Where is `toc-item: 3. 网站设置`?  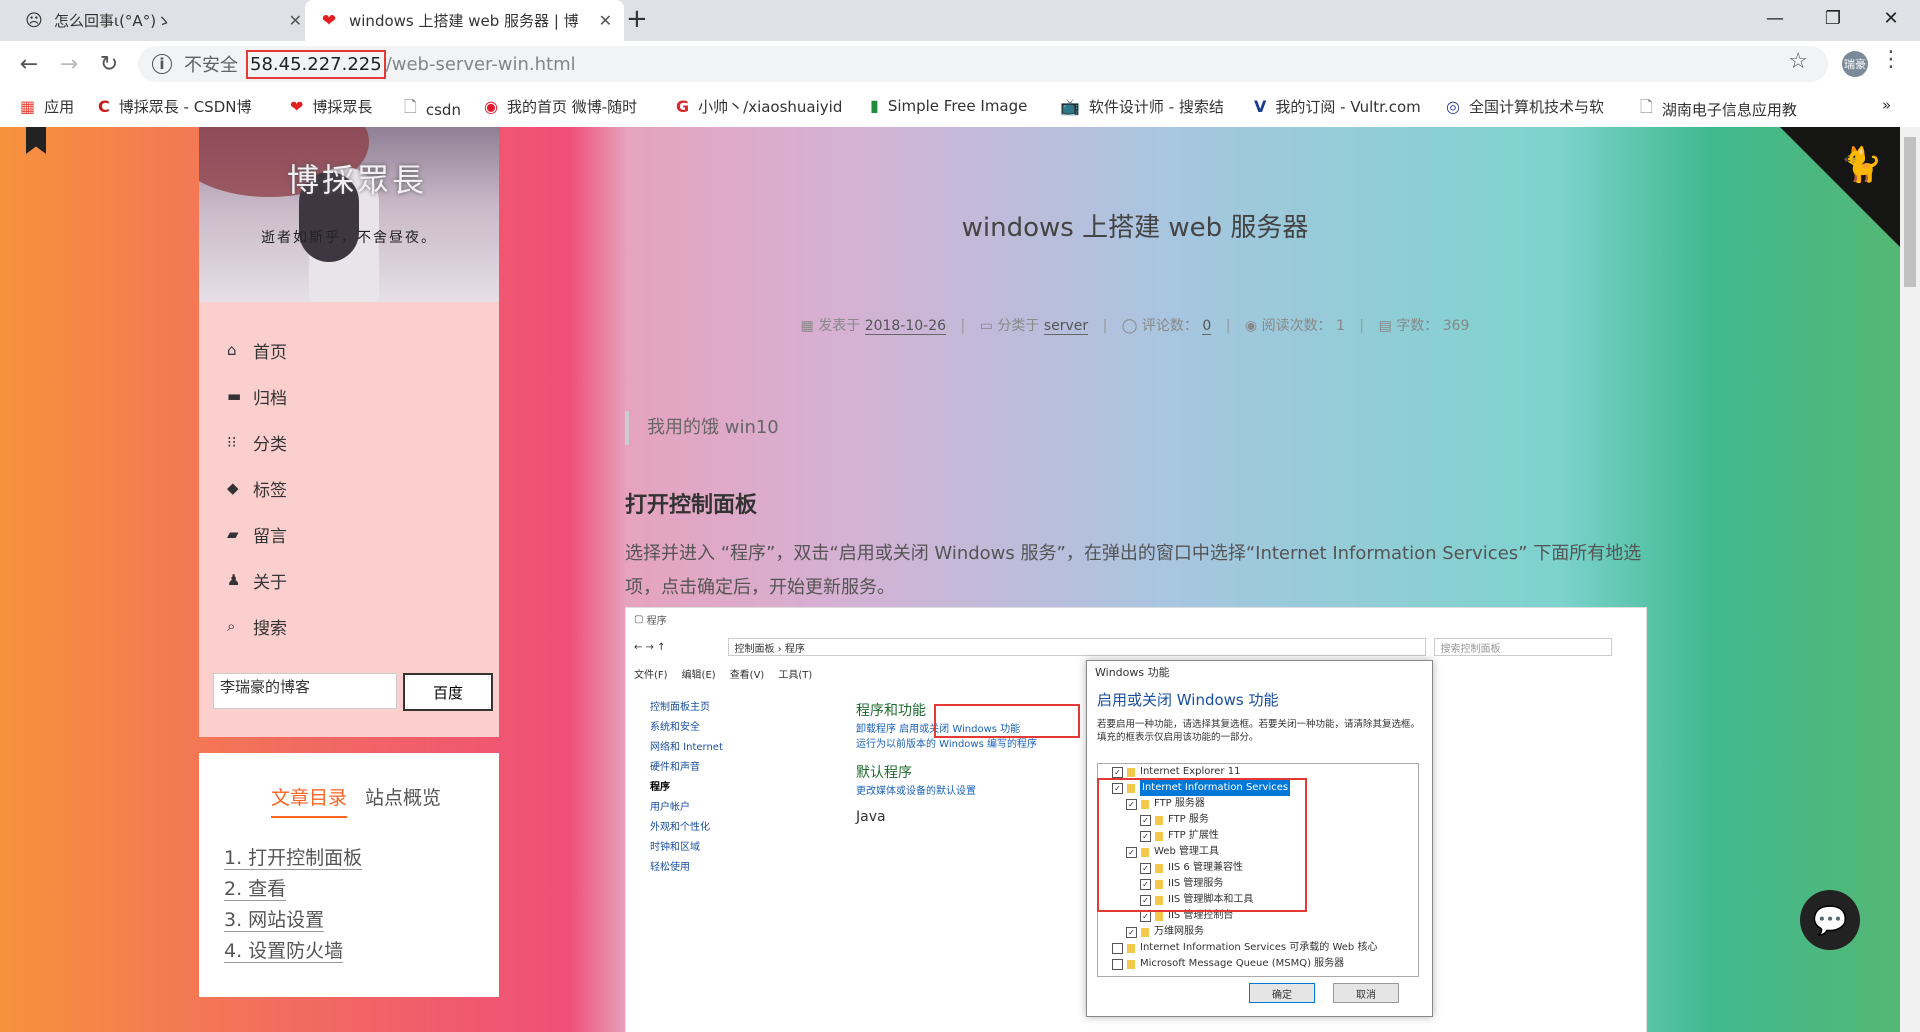 toc-item: 3. 网站设置 is located at coordinates (293, 920).